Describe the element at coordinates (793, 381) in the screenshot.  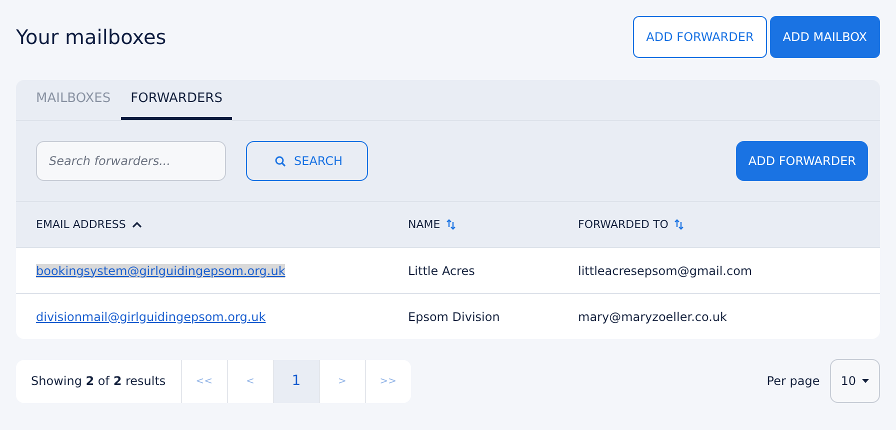
I see `per-page-label: Per page` at that location.